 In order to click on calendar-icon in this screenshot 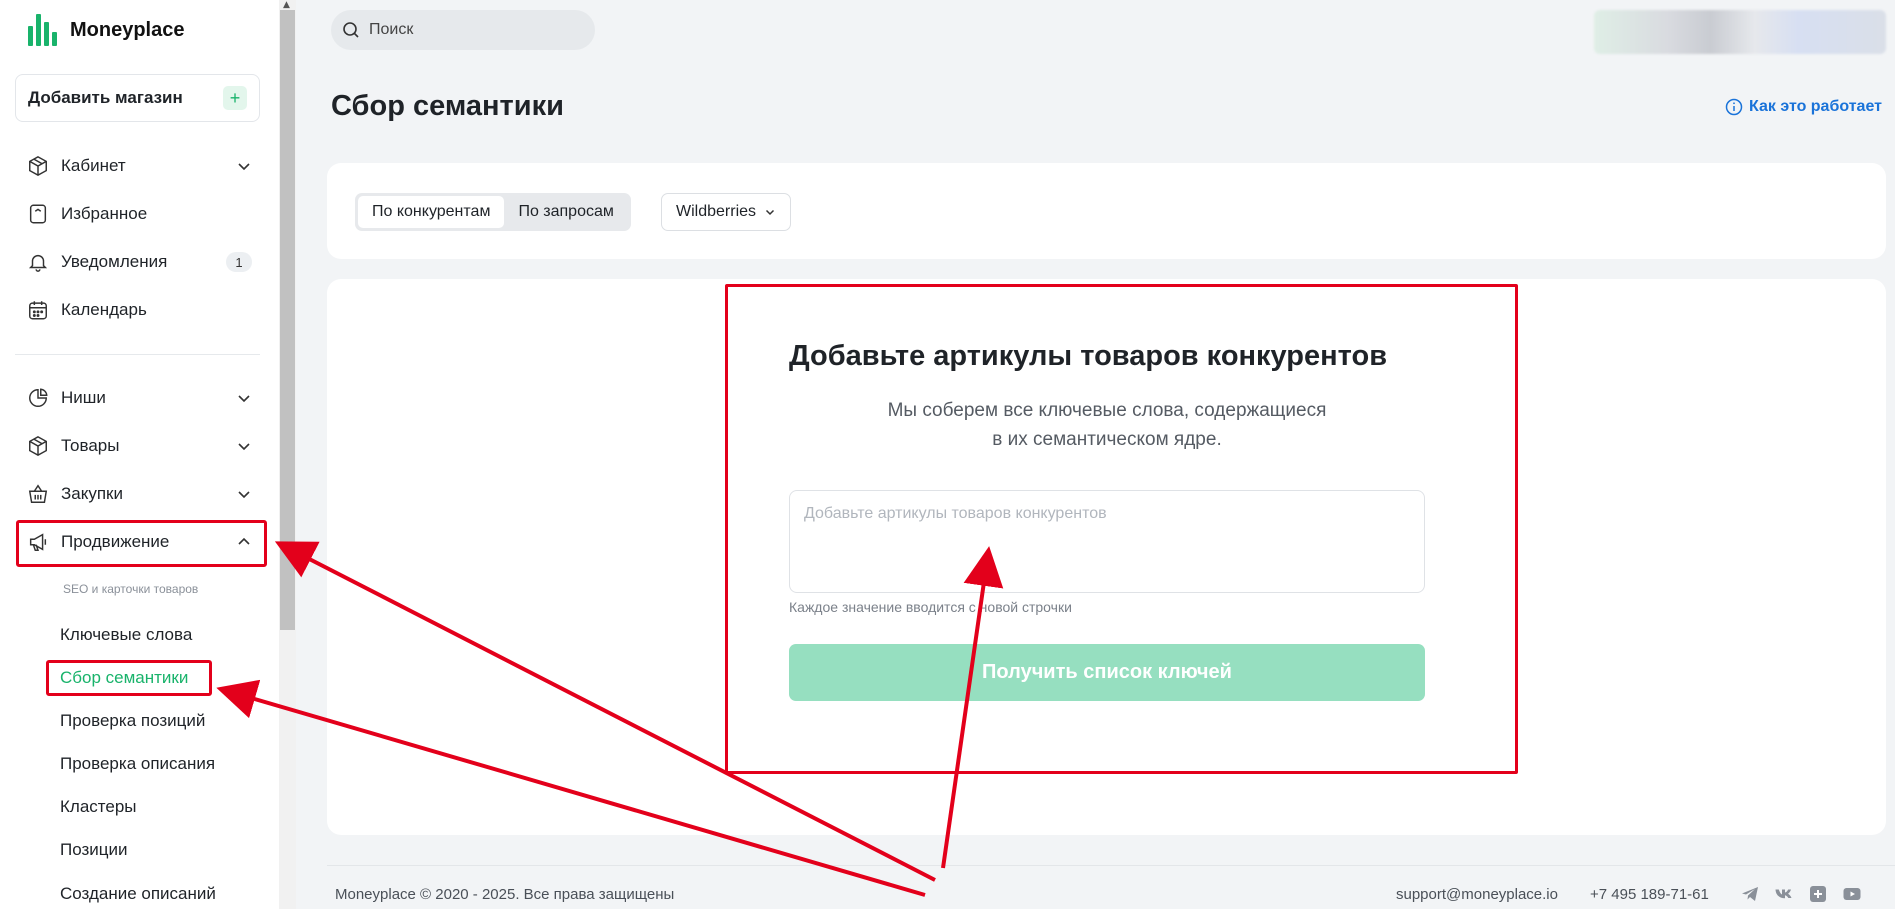, I will do `click(38, 310)`.